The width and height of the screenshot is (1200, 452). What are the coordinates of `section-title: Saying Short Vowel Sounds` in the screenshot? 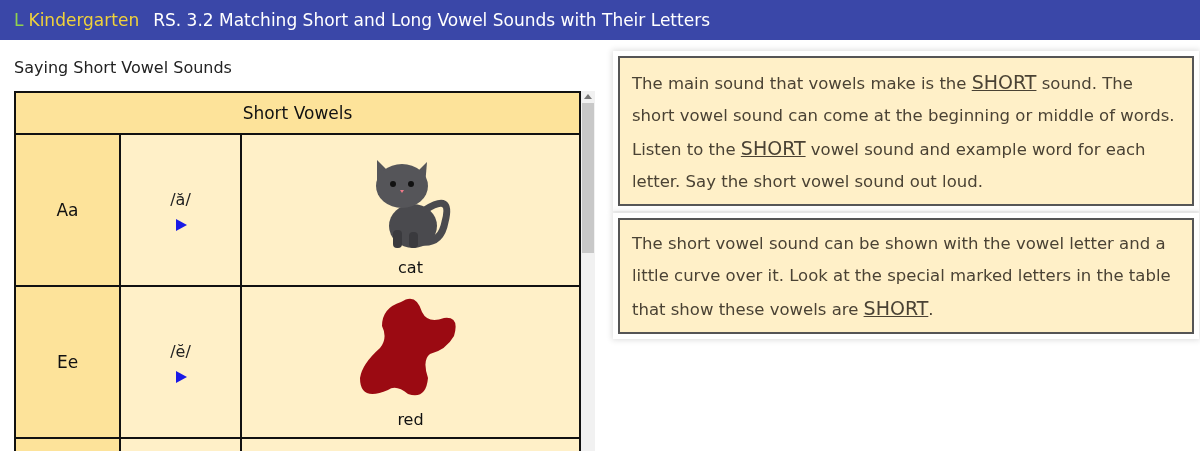 It's located at (123, 67).